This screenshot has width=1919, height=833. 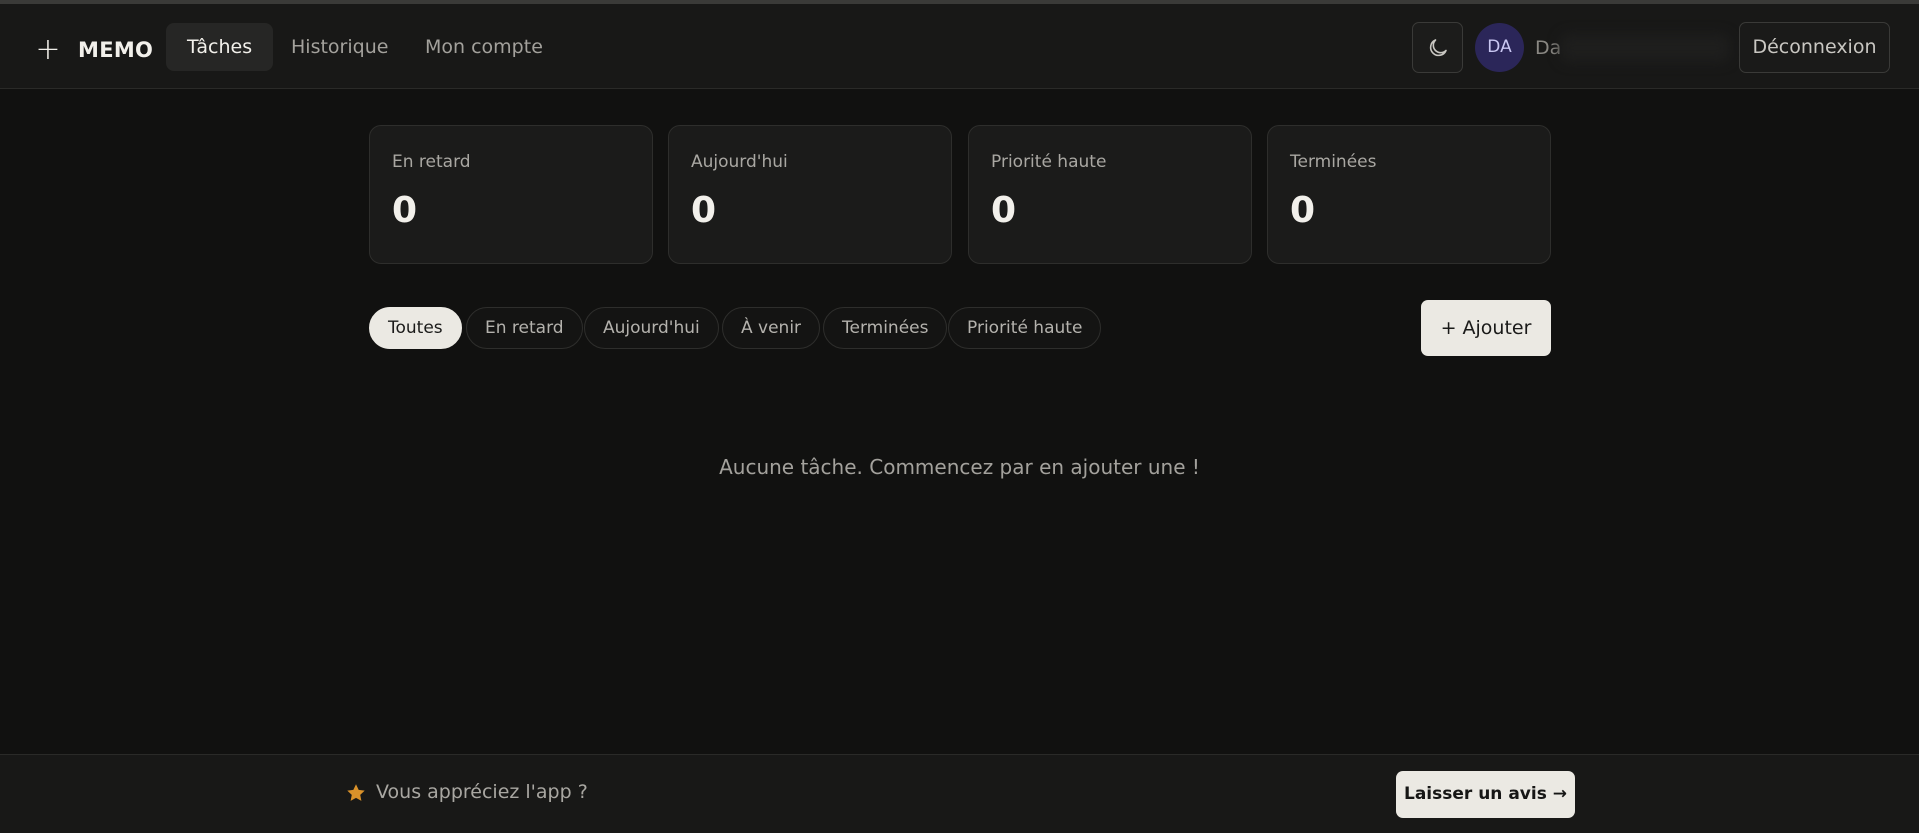 I want to click on filter-chip-toutes: Toutes, so click(x=415, y=328).